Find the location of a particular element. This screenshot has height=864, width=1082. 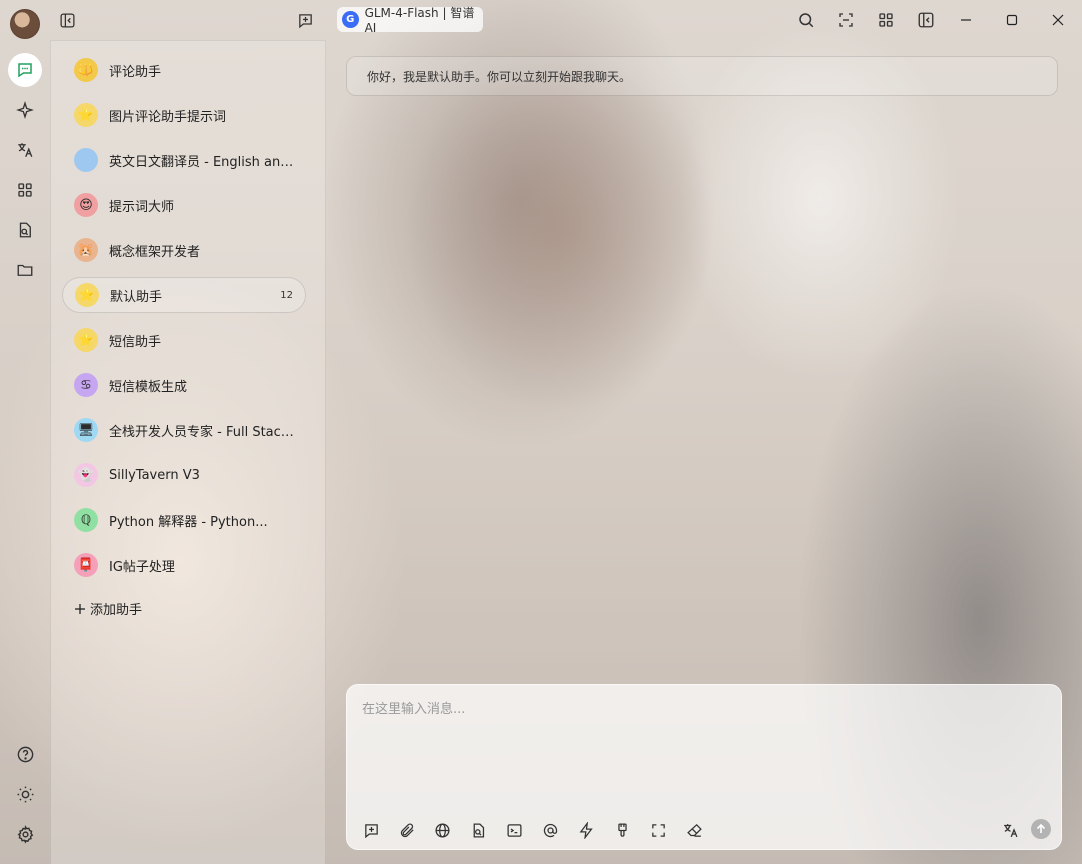

assistant-emoji-icon: 📮 is located at coordinates (86, 565).